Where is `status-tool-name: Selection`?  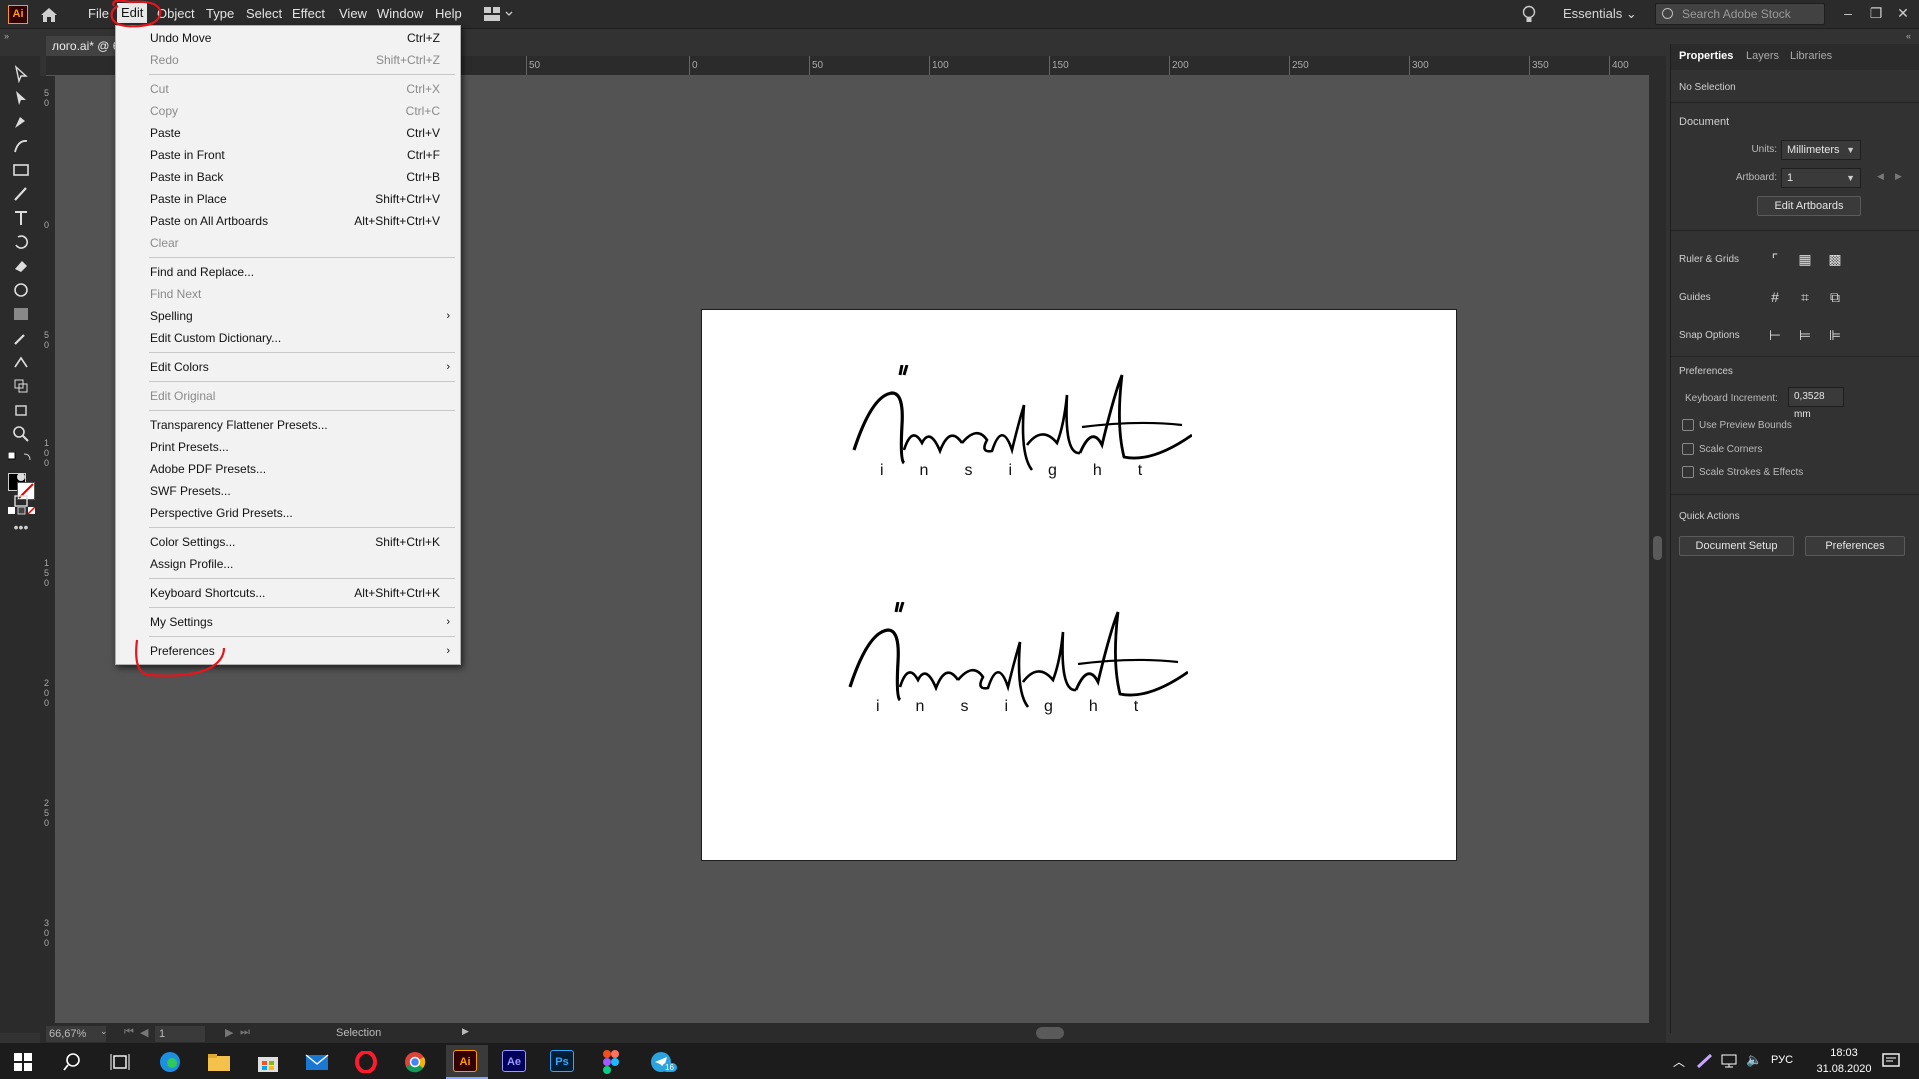
status-tool-name: Selection is located at coordinates (359, 1033).